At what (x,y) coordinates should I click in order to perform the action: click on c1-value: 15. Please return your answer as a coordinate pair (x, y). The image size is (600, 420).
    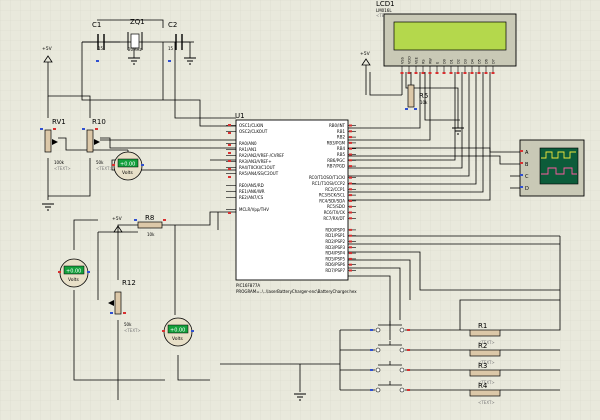
    Looking at the image, I should click on (101, 48).